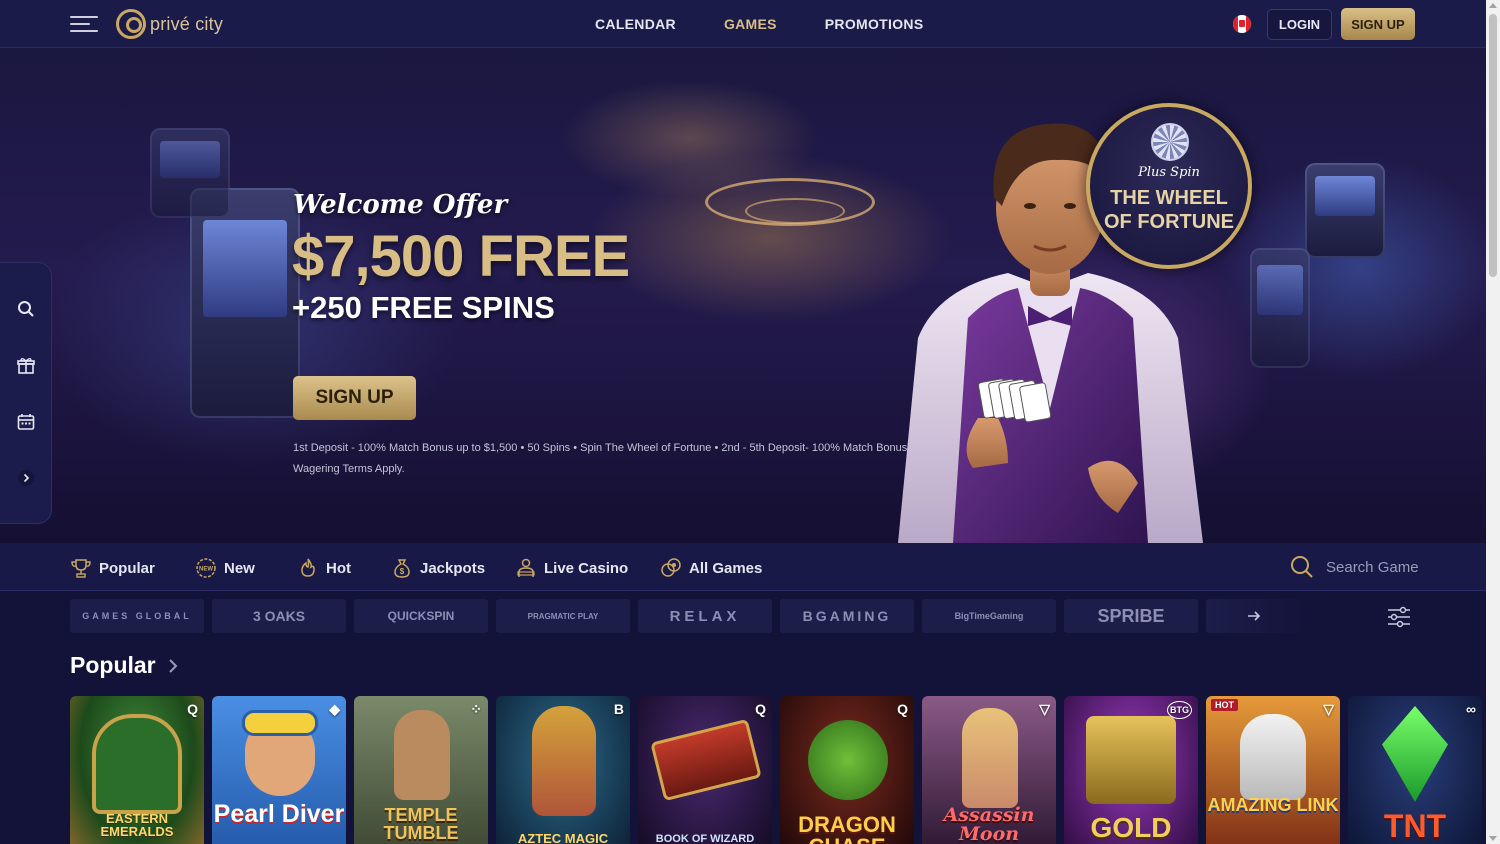 Image resolution: width=1500 pixels, height=844 pixels. Describe the element at coordinates (1471, 709) in the screenshot. I see `provider-mark: ∞` at that location.